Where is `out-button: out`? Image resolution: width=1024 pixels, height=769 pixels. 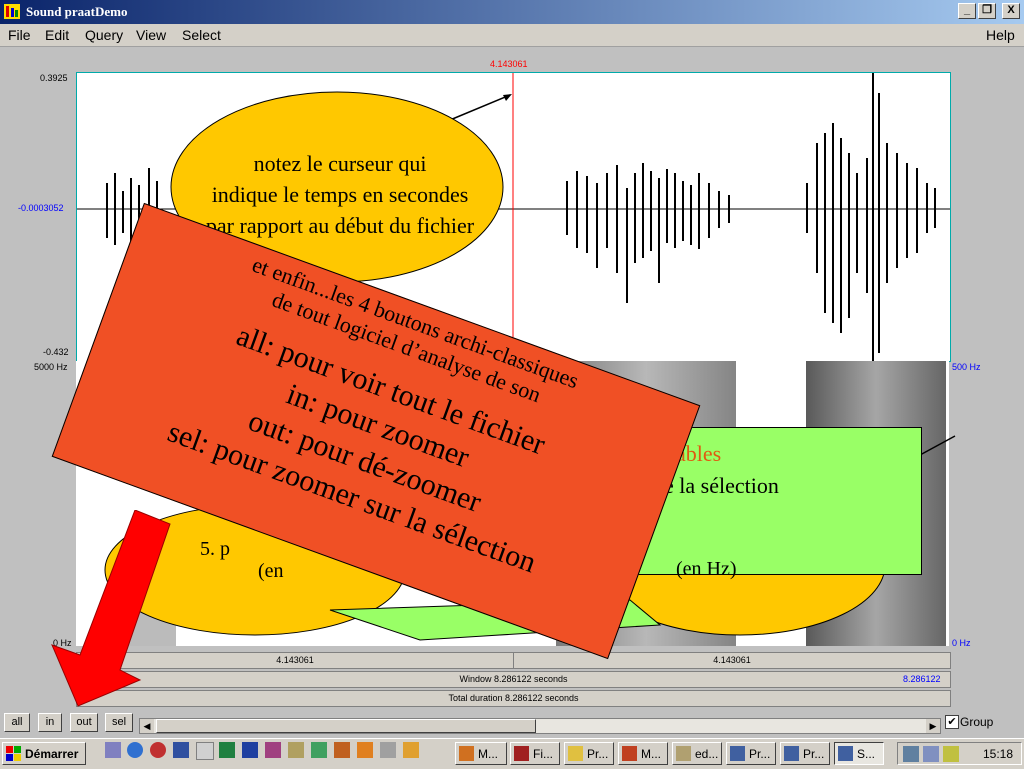 out-button: out is located at coordinates (84, 722).